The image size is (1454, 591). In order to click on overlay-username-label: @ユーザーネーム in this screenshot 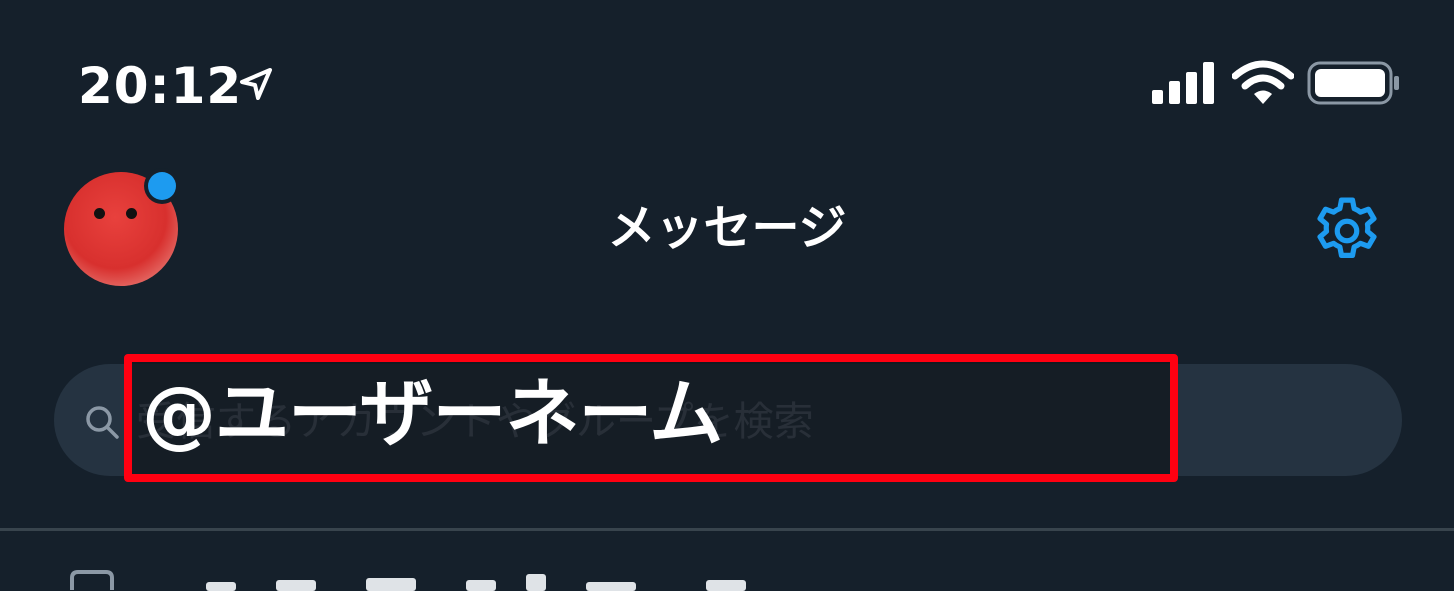, I will do `click(432, 414)`.